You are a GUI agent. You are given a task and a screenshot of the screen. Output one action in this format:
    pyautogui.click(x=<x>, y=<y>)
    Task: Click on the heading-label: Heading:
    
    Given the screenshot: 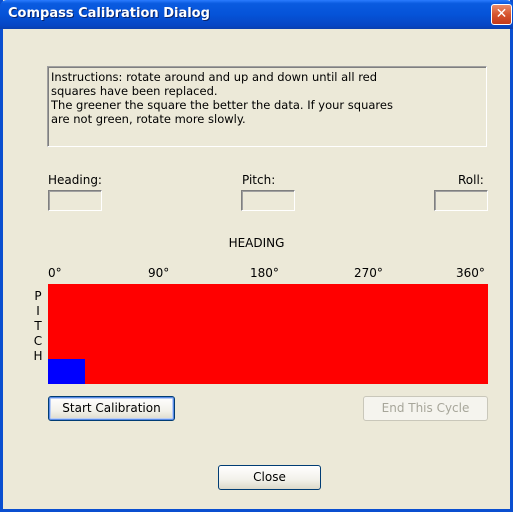 What is the action you would take?
    pyautogui.click(x=75, y=180)
    